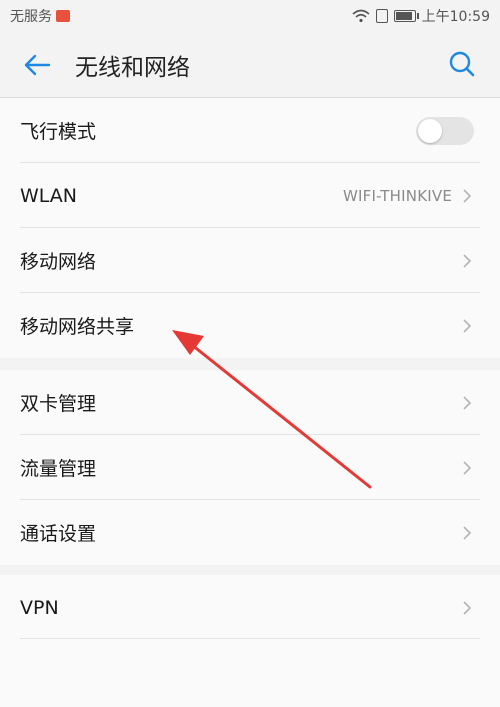 The width and height of the screenshot is (500, 707). What do you see at coordinates (63, 16) in the screenshot?
I see `notification-badge-icon` at bounding box center [63, 16].